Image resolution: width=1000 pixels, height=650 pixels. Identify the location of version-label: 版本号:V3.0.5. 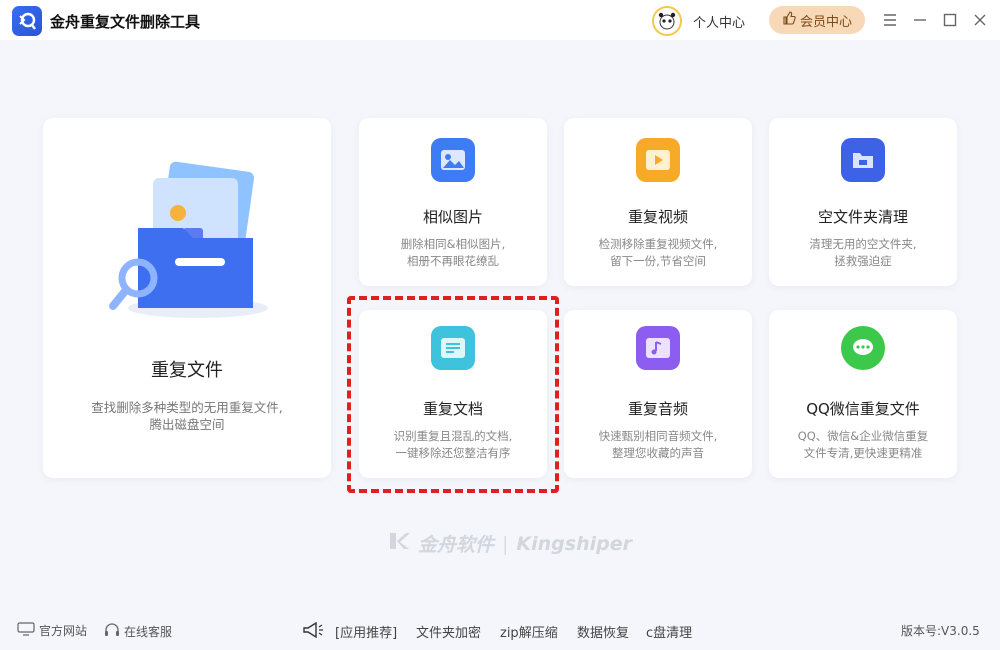
(940, 631).